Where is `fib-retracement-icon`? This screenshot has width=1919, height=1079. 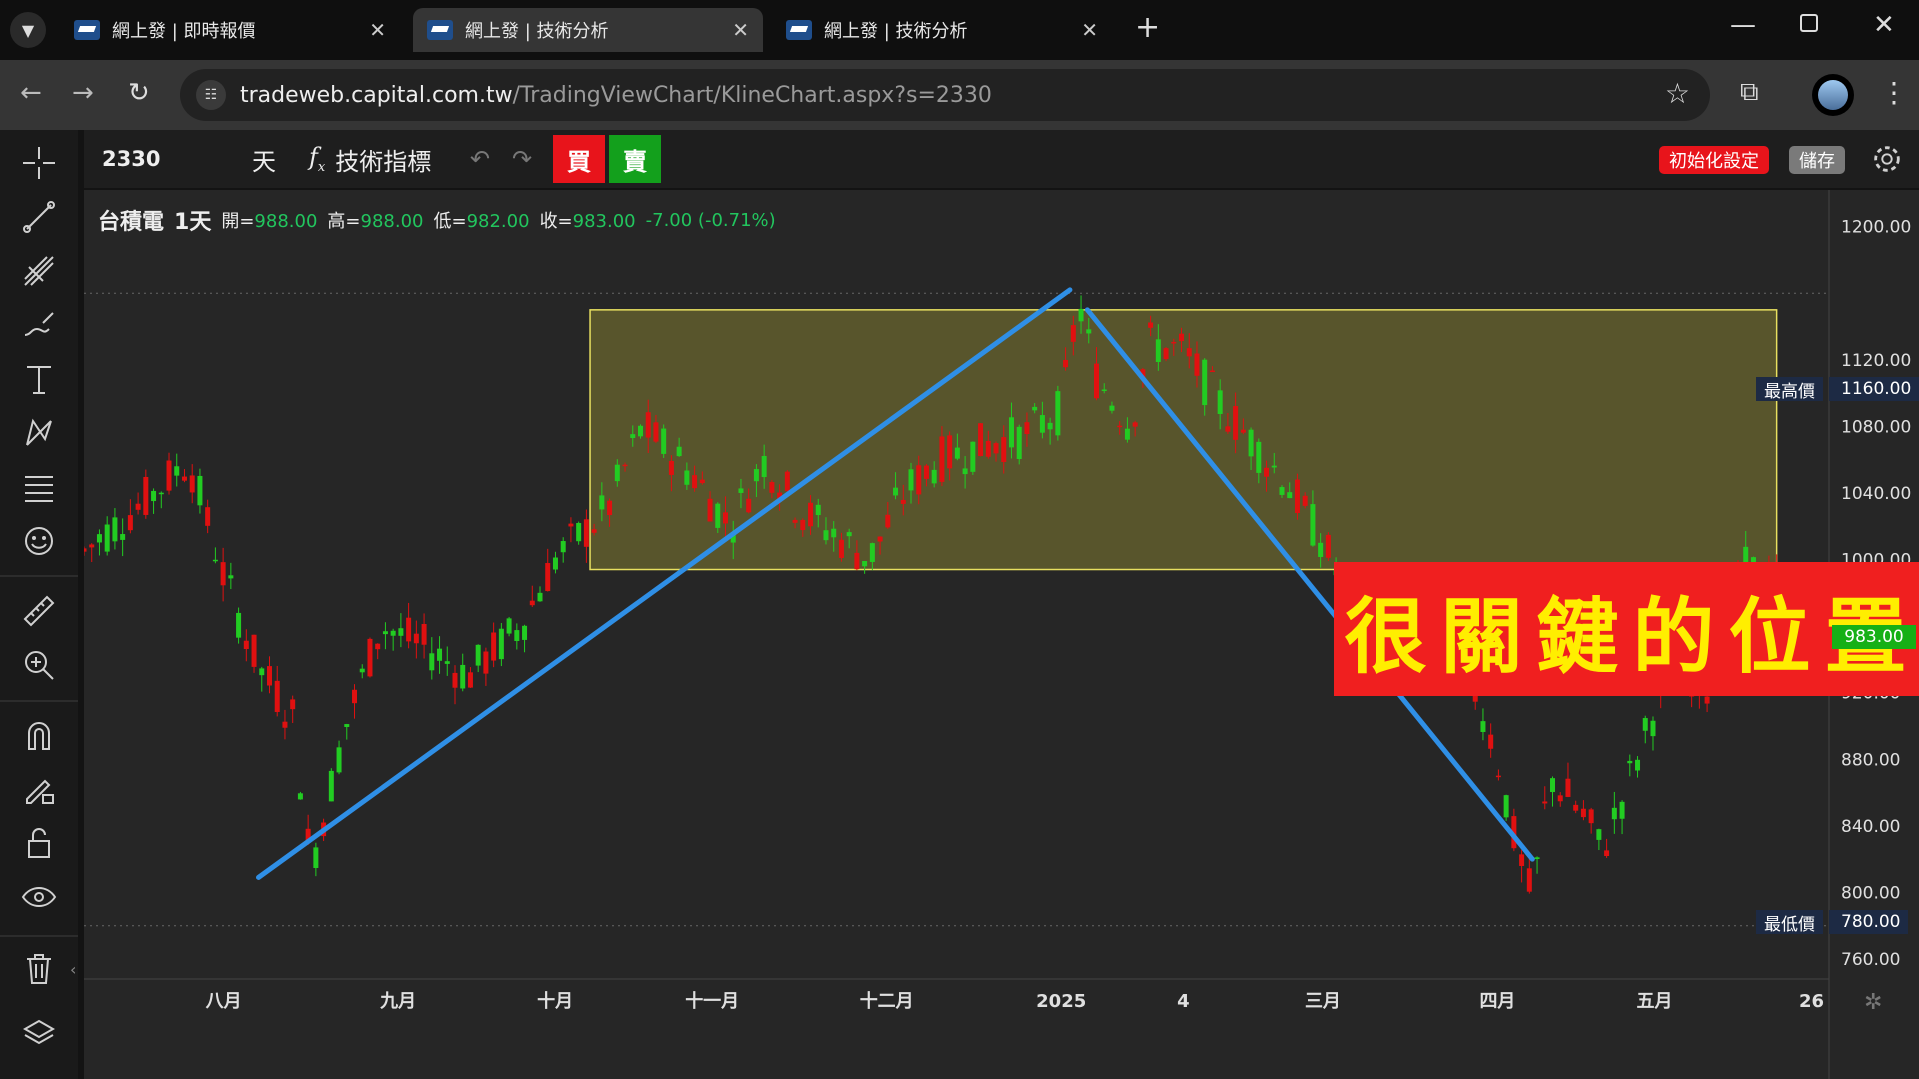 fib-retracement-icon is located at coordinates (39, 487).